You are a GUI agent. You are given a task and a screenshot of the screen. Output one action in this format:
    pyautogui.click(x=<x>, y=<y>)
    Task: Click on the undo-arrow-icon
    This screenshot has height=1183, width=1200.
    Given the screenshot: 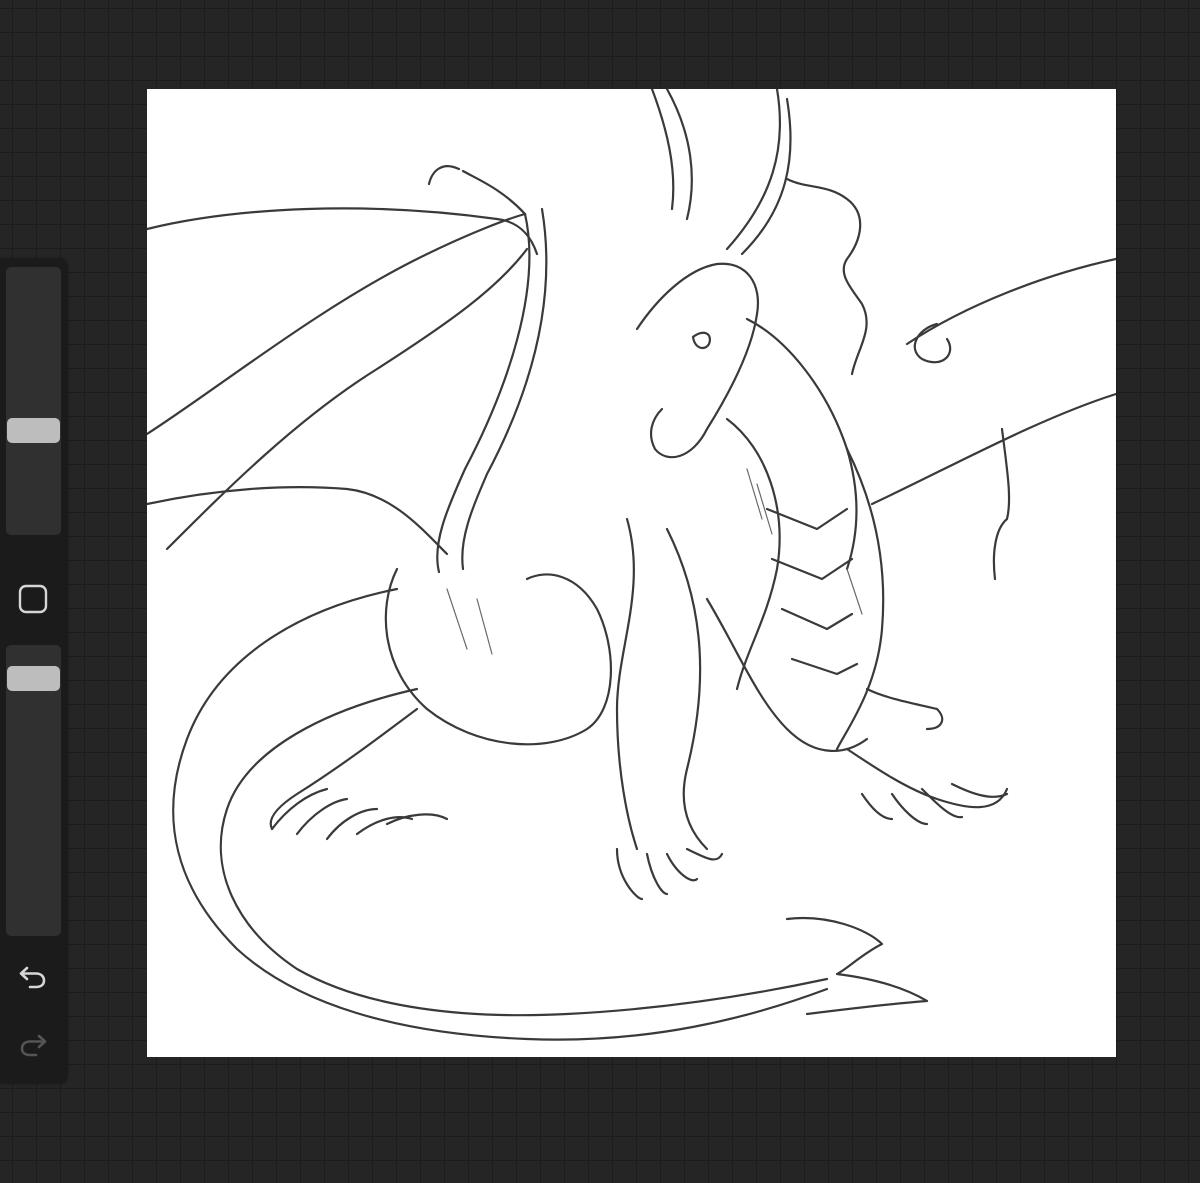 What is the action you would take?
    pyautogui.click(x=32, y=977)
    